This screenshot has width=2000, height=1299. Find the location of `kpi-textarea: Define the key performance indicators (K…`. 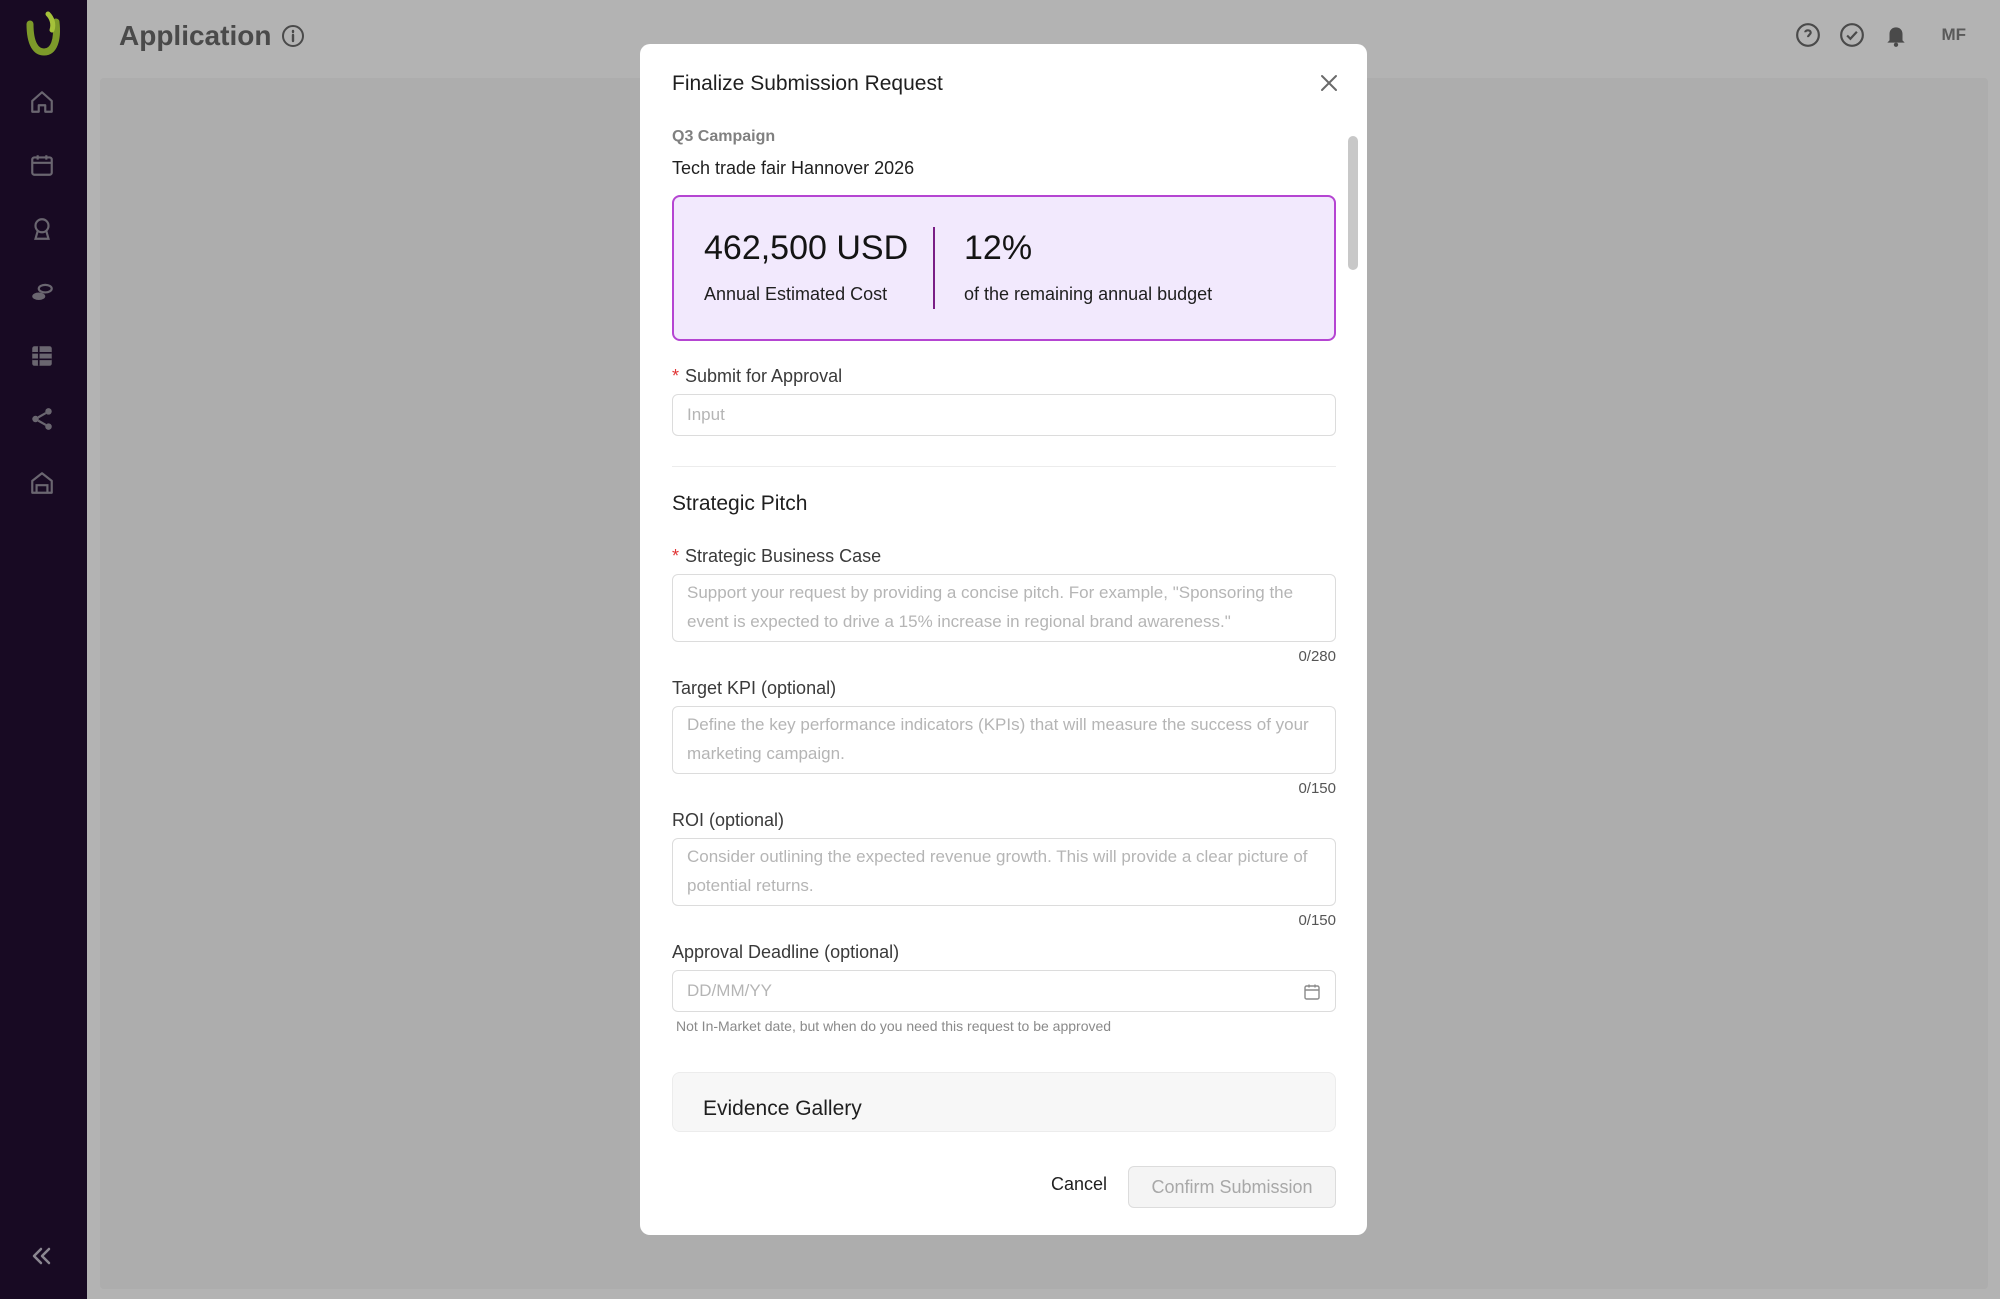

kpi-textarea: Define the key performance indicators (K… is located at coordinates (1004, 740).